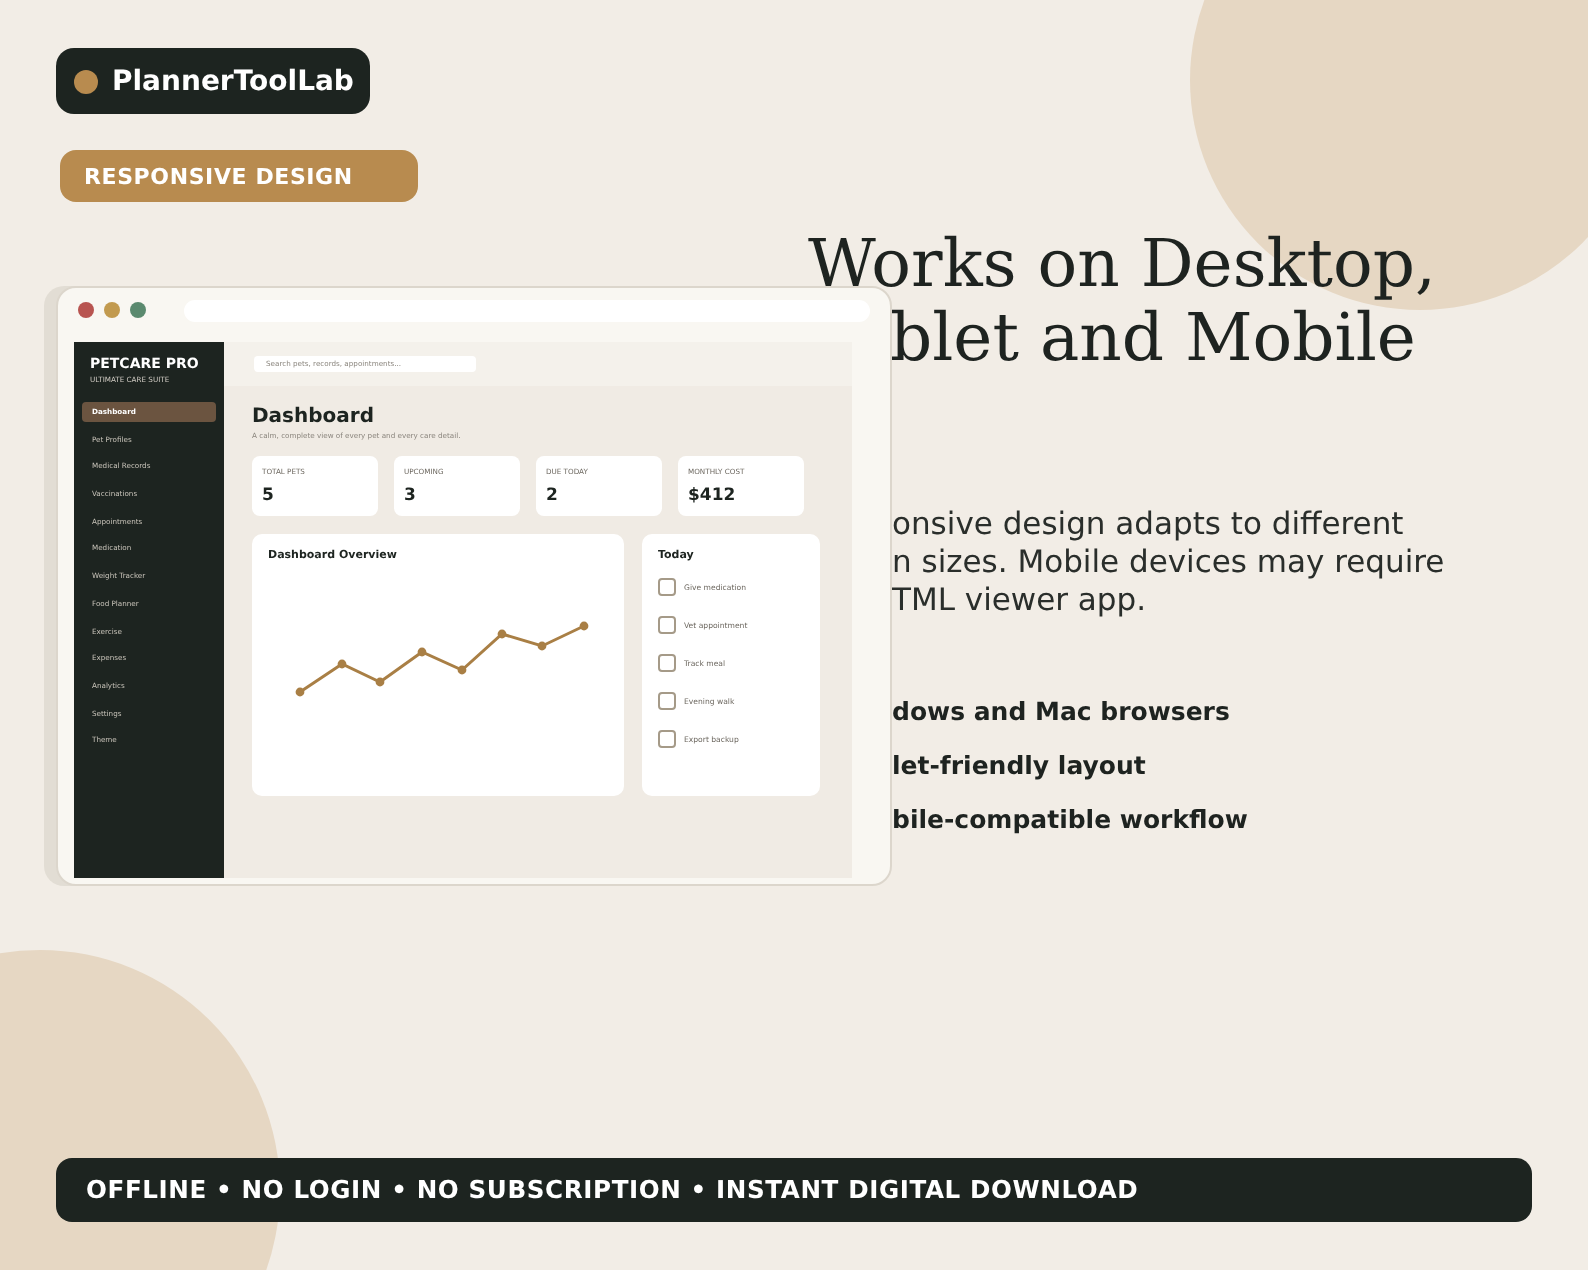 The image size is (1588, 1270). I want to click on feature-text: bile-compatible workflow, so click(1070, 819).